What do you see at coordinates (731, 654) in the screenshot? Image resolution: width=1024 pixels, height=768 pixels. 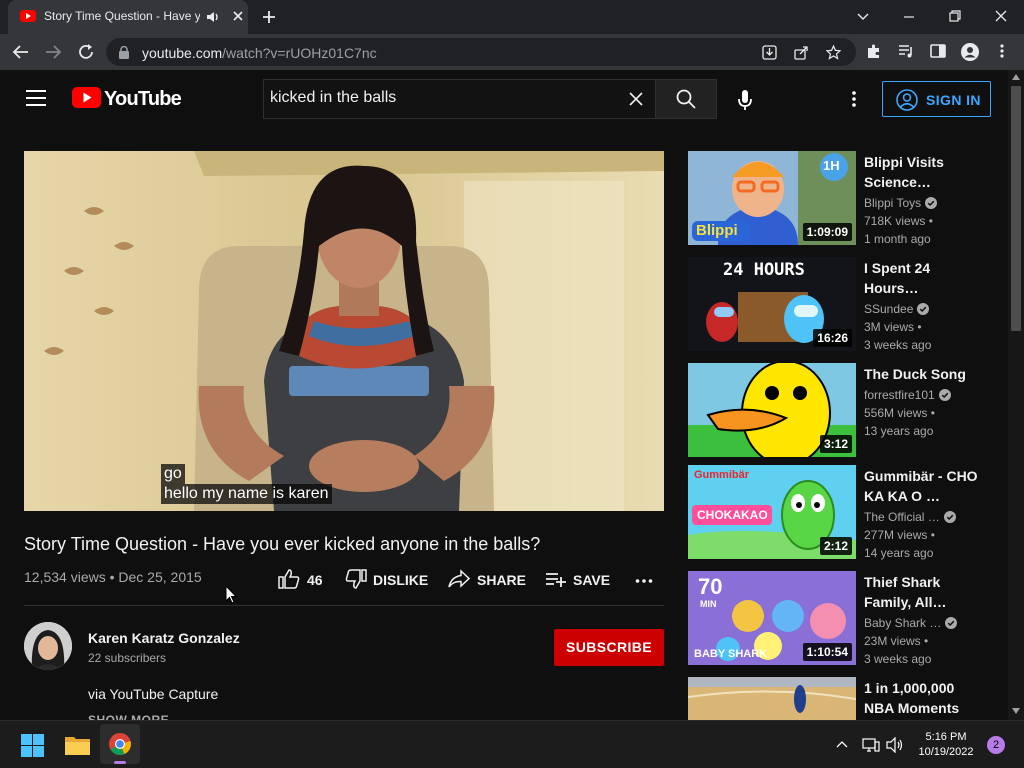 I see `thumbnail-brand: BABY SHARK` at bounding box center [731, 654].